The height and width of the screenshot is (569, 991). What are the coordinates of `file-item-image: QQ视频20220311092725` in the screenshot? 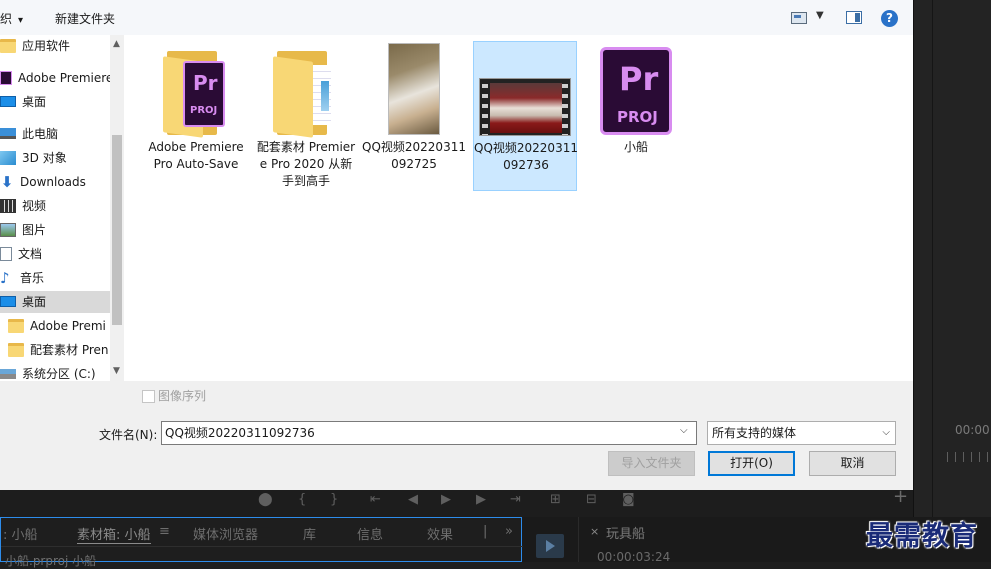 It's located at (414, 116).